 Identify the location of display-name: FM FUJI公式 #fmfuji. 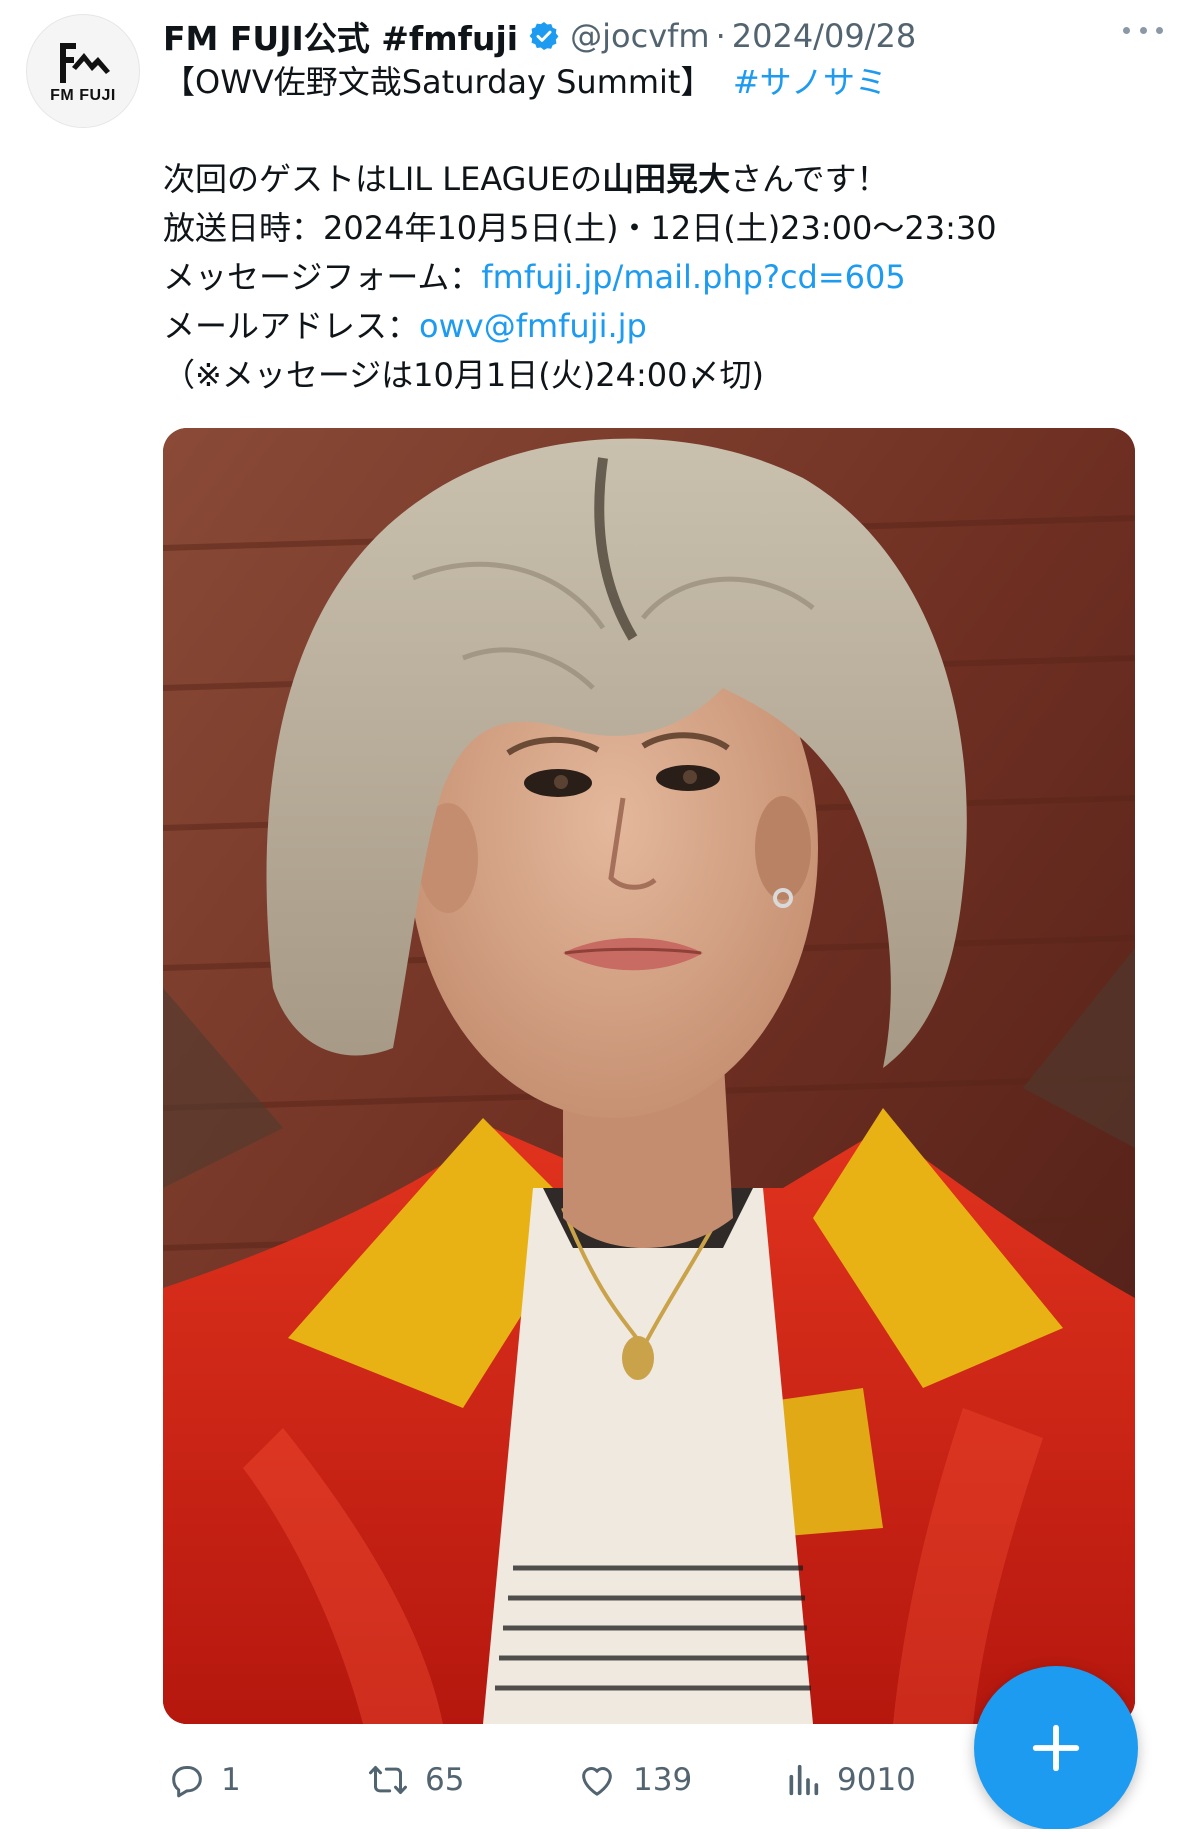
(340, 36).